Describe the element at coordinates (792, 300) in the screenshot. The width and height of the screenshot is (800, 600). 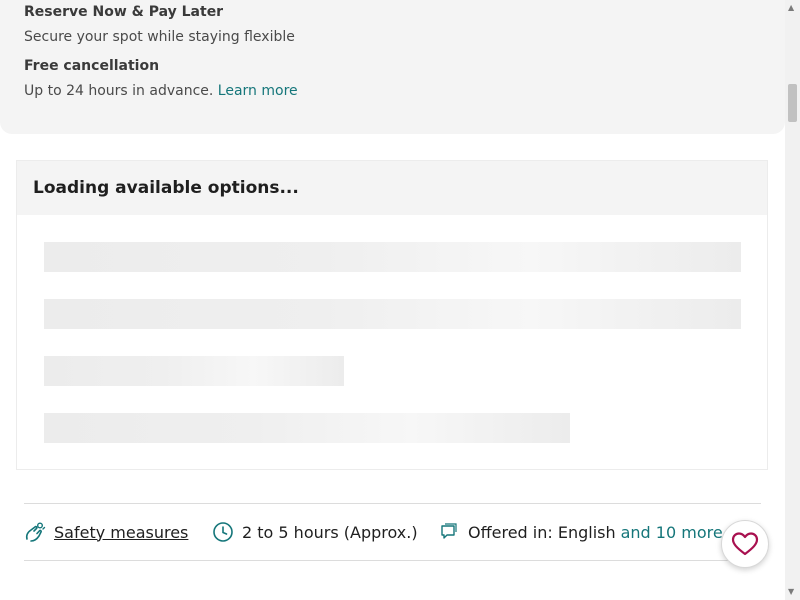
I see `page-scrollbar: ▲ ▼` at that location.